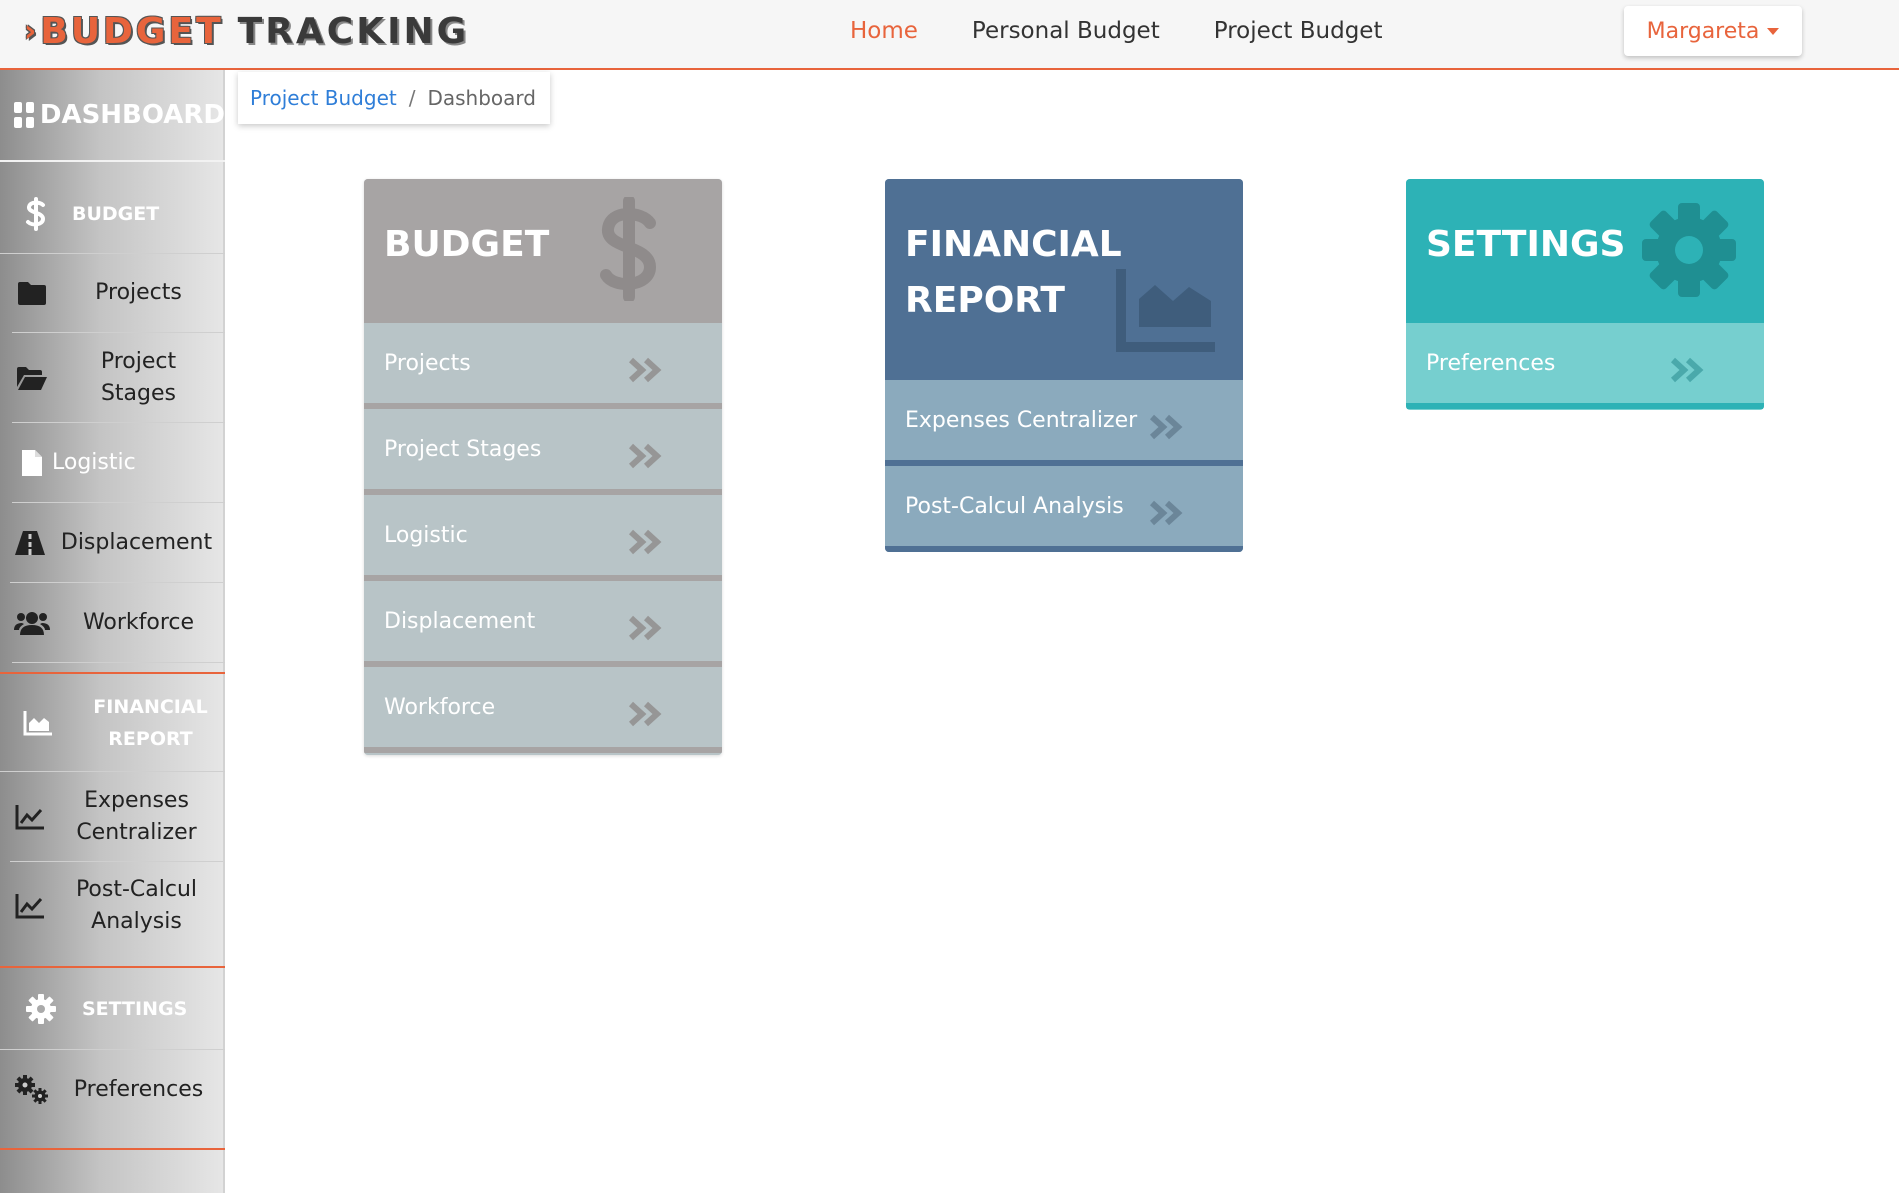 This screenshot has height=1193, width=1899. I want to click on sidebar-dashboard: DASHBOARD, so click(112, 116).